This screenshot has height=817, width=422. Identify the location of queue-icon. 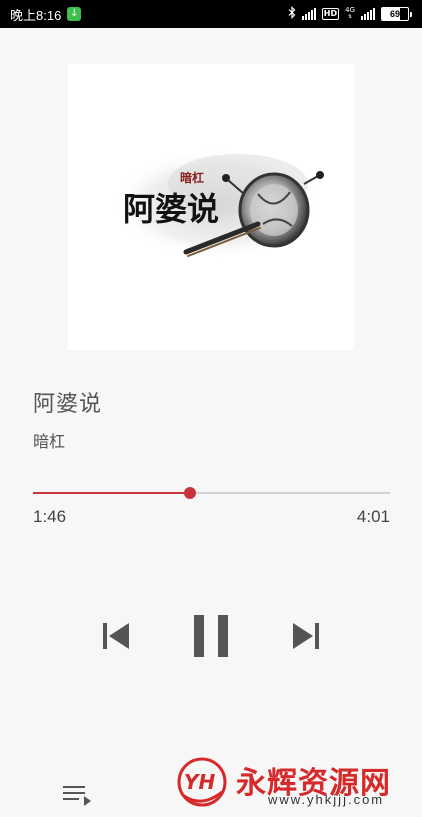
(77, 796).